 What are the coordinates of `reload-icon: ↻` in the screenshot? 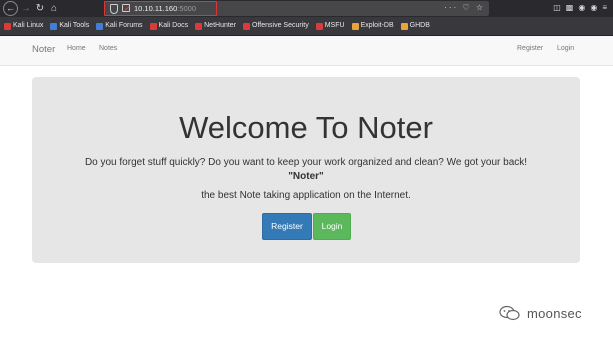 It's located at (40, 9).